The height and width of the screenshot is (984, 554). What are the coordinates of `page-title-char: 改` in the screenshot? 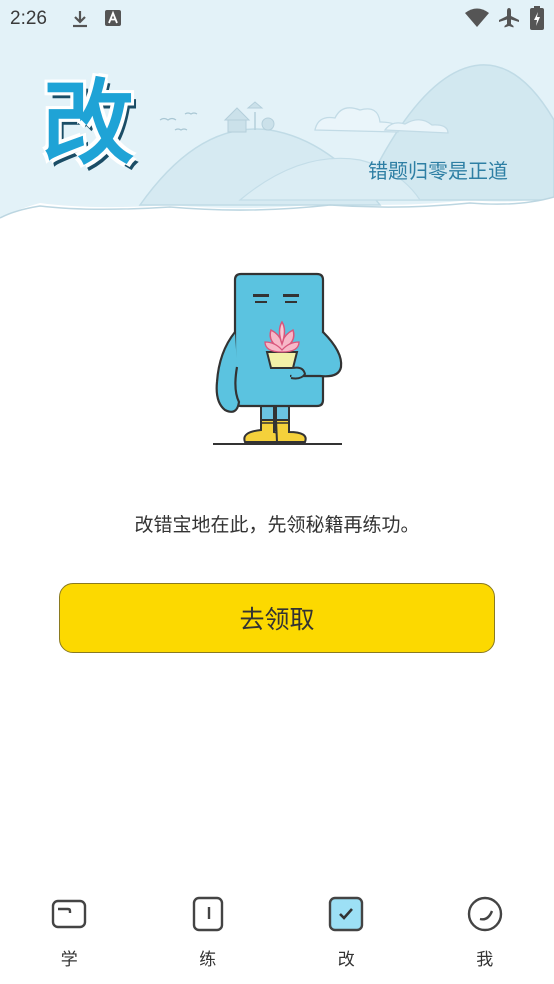 It's located at (88, 123).